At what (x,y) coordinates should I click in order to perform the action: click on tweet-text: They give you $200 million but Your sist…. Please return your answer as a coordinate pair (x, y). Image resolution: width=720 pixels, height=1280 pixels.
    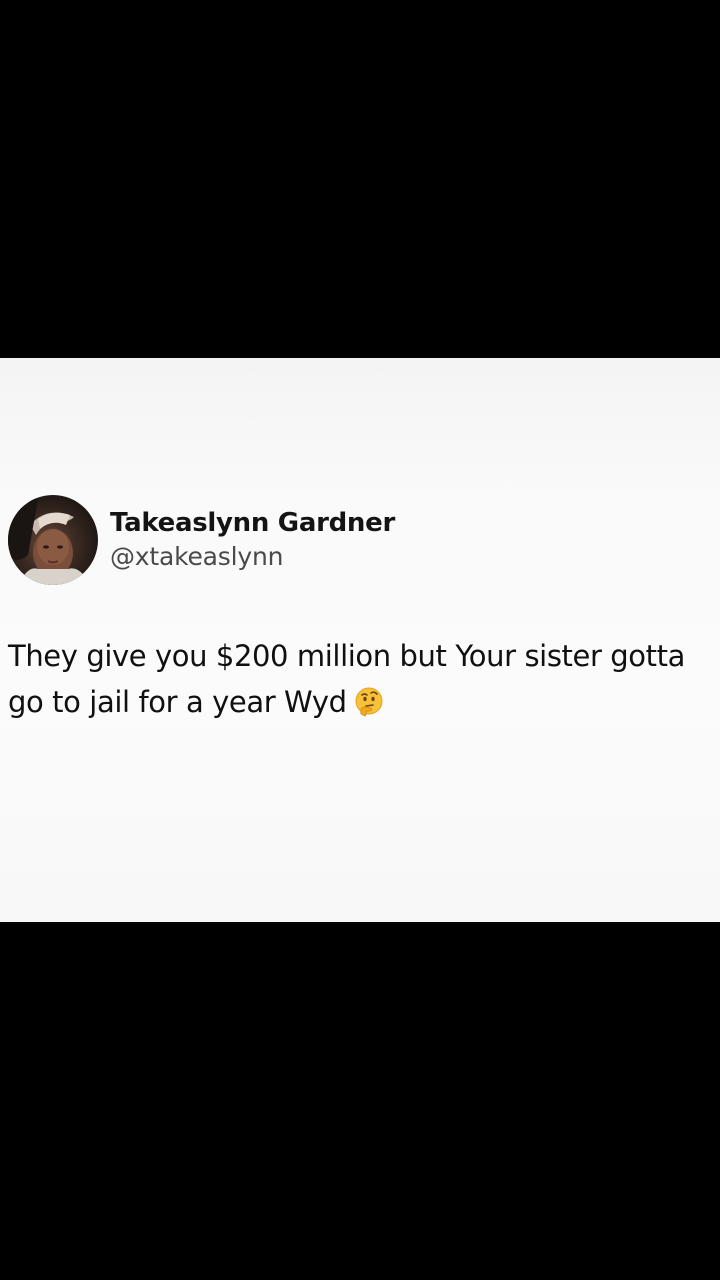
    Looking at the image, I should click on (358, 679).